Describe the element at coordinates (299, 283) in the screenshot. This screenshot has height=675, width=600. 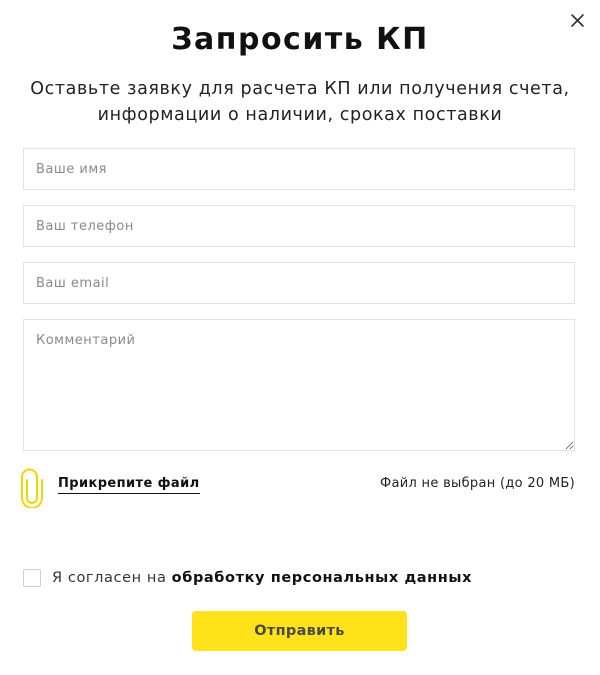
I see `email-input` at that location.